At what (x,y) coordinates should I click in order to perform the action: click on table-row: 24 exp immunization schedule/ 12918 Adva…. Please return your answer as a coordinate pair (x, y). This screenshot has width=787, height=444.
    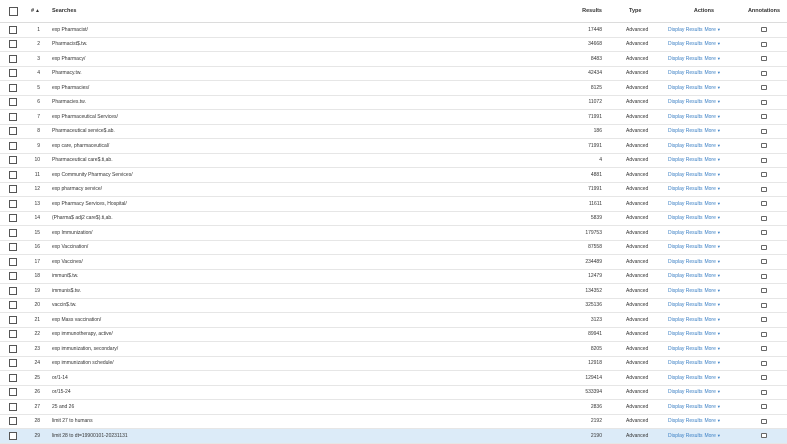
    Looking at the image, I should click on (393, 363).